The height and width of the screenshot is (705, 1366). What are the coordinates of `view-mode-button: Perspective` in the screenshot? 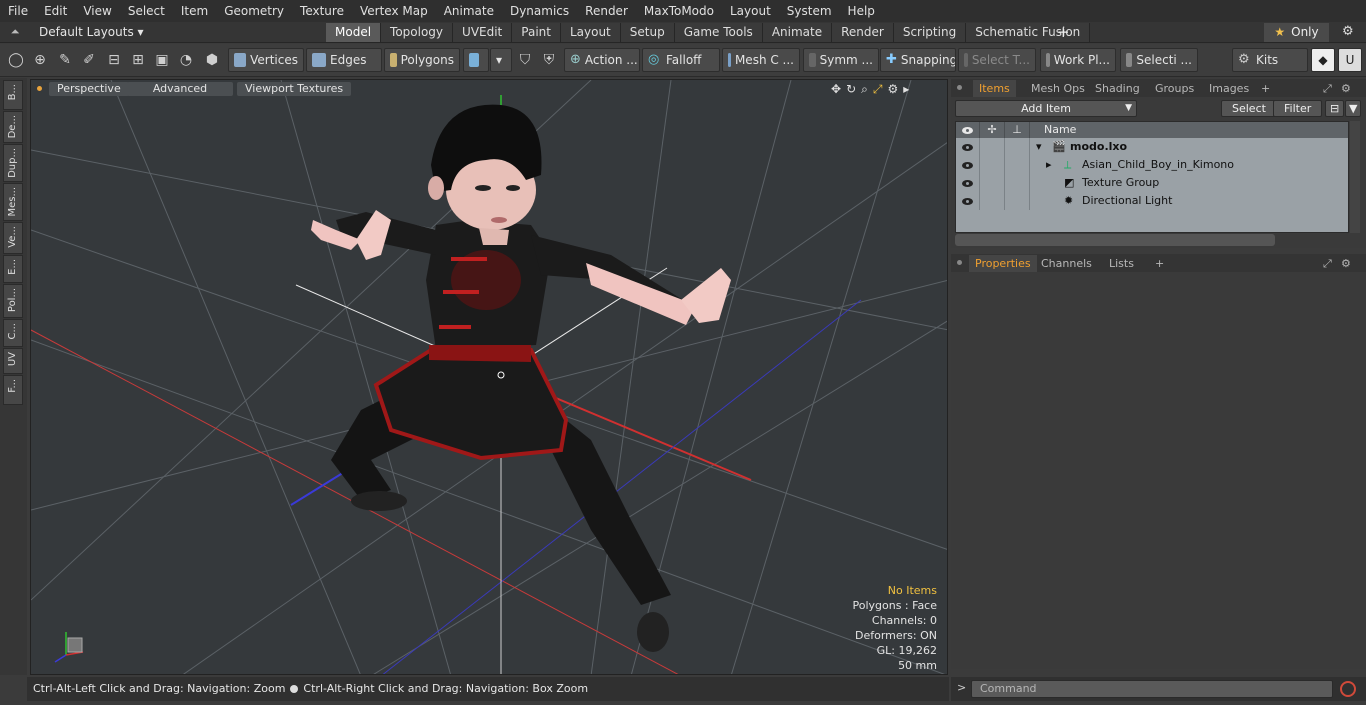 It's located at (89, 89).